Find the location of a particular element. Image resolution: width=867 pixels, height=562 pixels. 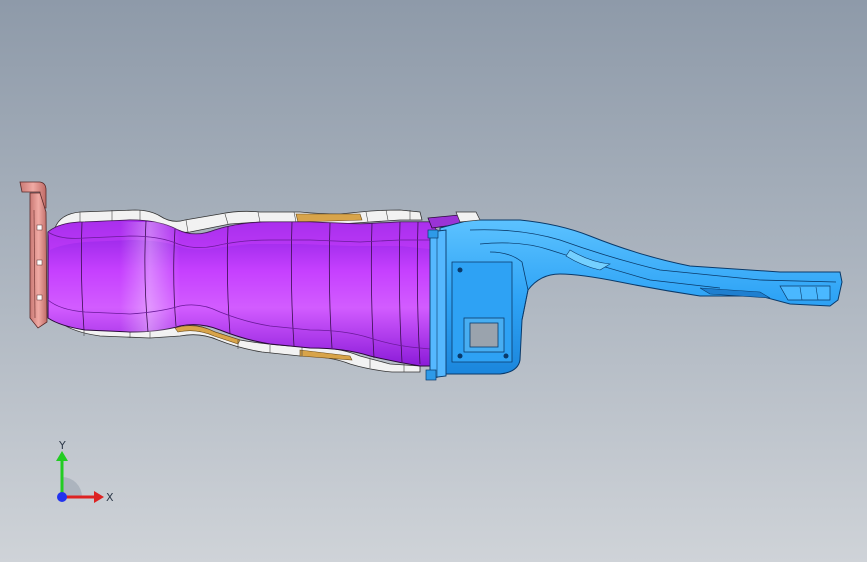

flange is located at coordinates (33, 255).